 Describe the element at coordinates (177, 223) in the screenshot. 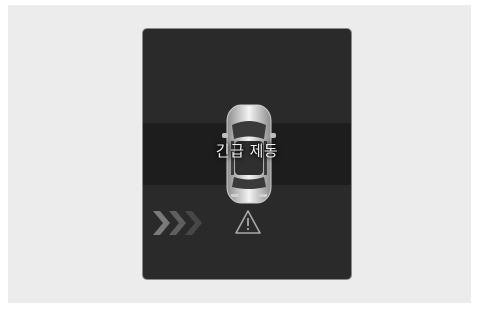

I see `approach-arrows-icon` at that location.